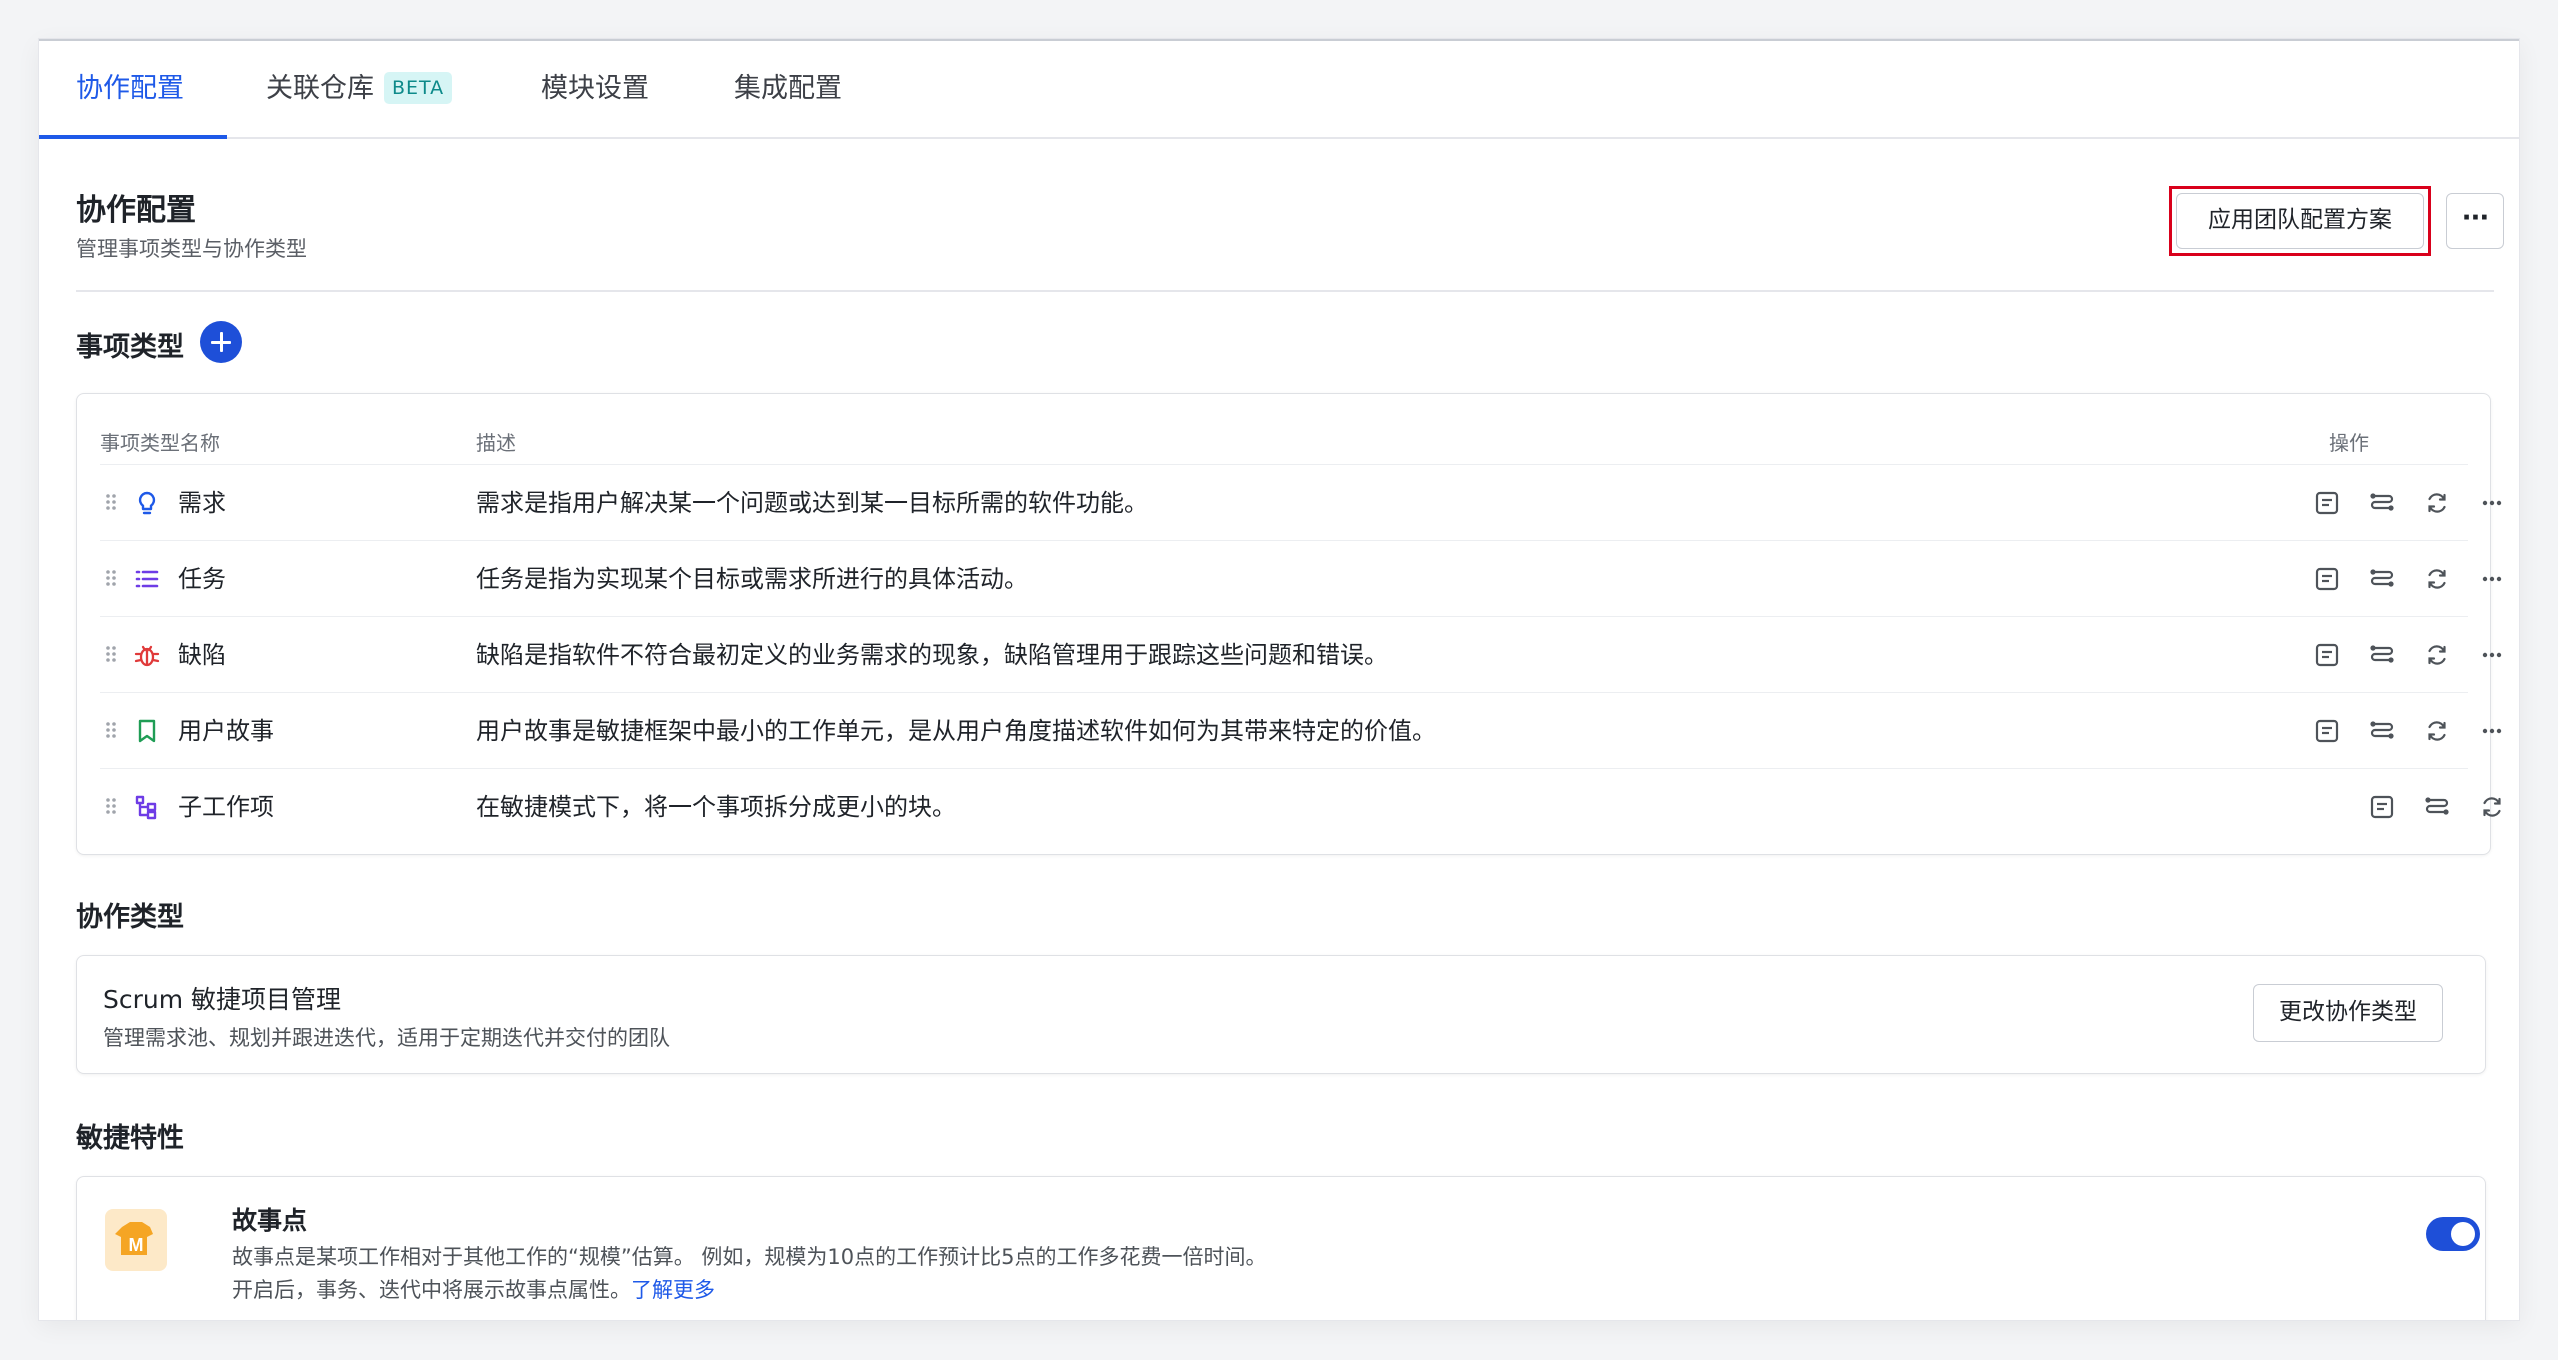 This screenshot has width=2558, height=1360. Describe the element at coordinates (270, 1220) in the screenshot. I see `feature-title: 故事点` at that location.